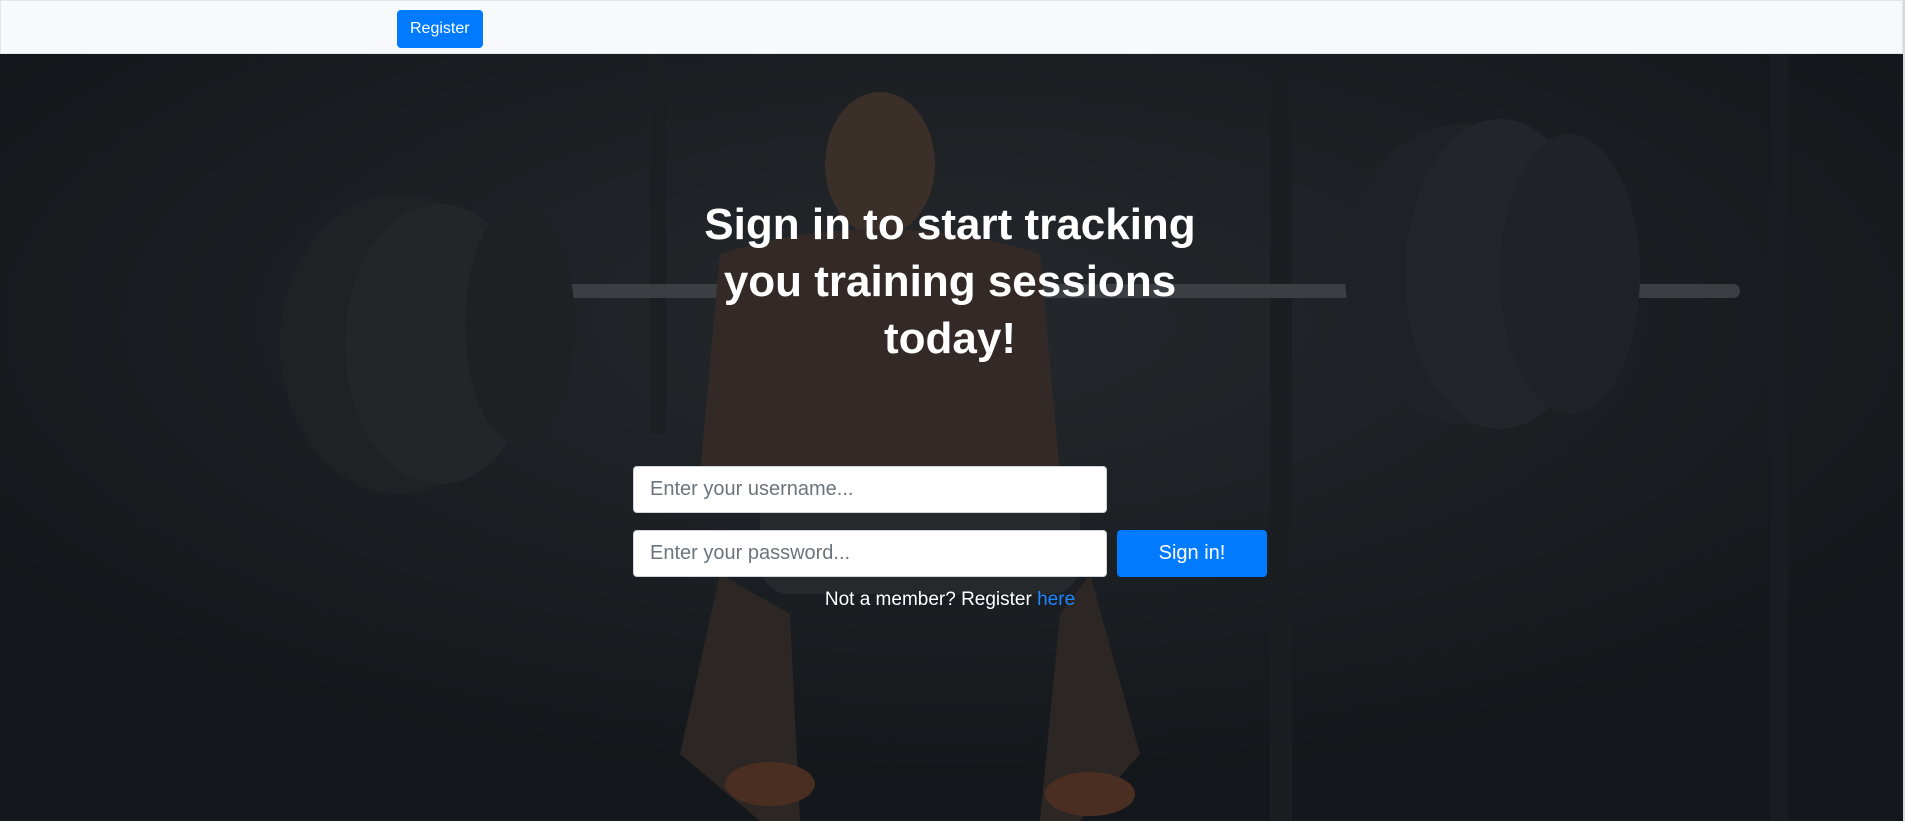 This screenshot has height=821, width=1905. I want to click on password-input, so click(870, 553).